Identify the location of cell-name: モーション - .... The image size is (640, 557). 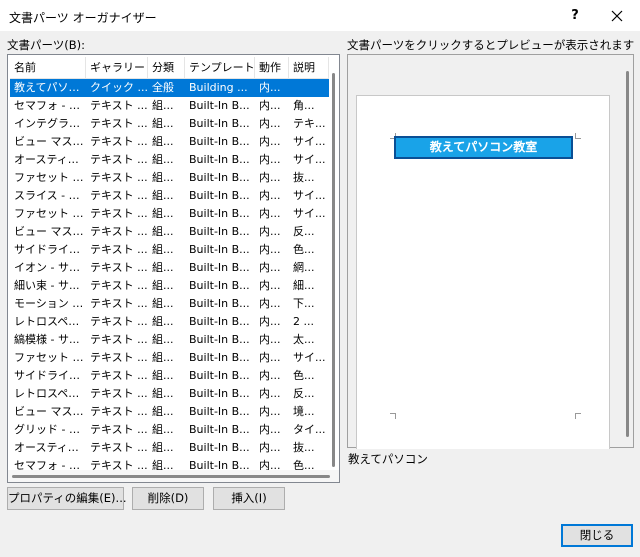
(50, 303).